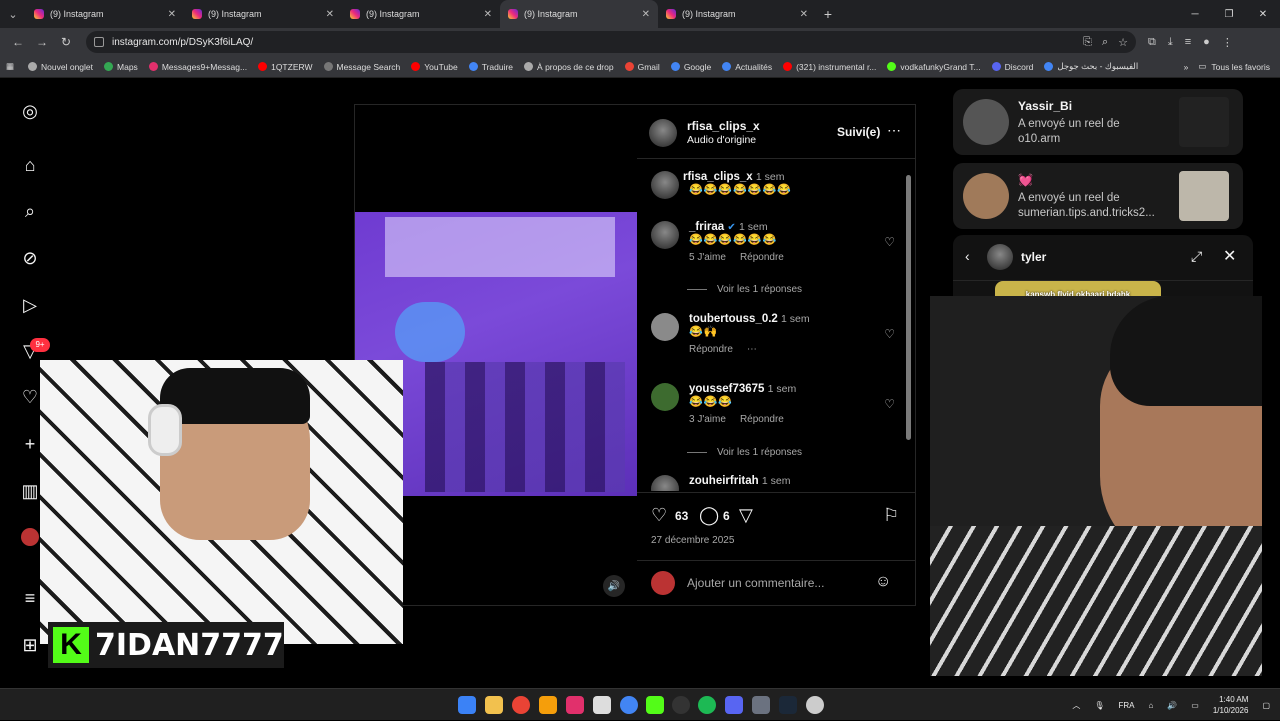 The width and height of the screenshot is (1280, 721). I want to click on instagram-logo-icon: ◎, so click(30, 111).